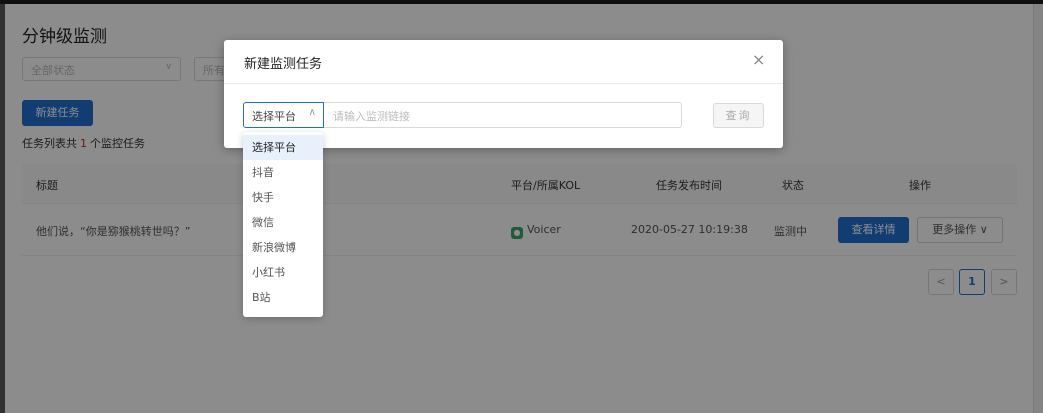 The image size is (1043, 413). Describe the element at coordinates (503, 115) in the screenshot. I see `monitor-link-input: 请输入监测链接` at that location.